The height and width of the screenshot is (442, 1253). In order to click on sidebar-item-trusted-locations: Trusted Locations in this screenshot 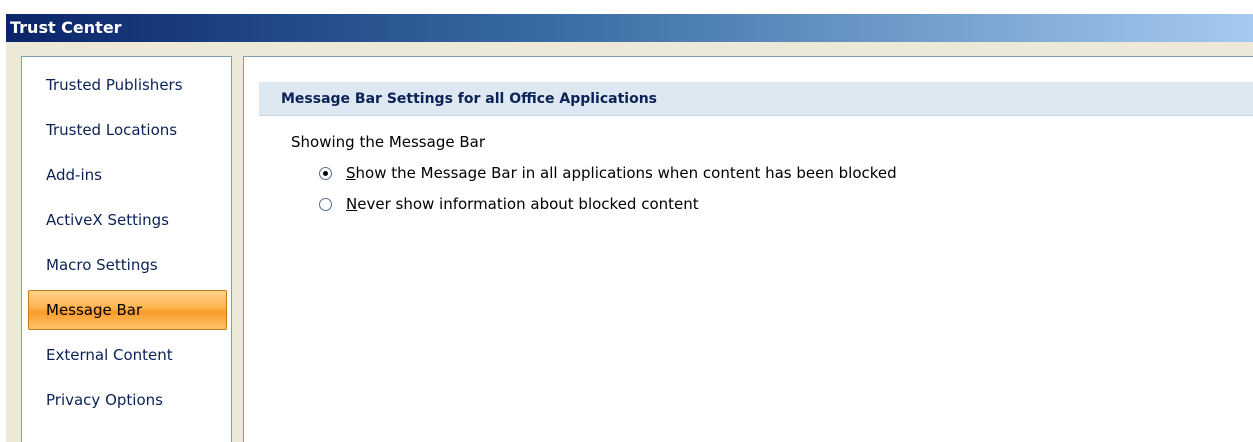, I will do `click(127, 130)`.